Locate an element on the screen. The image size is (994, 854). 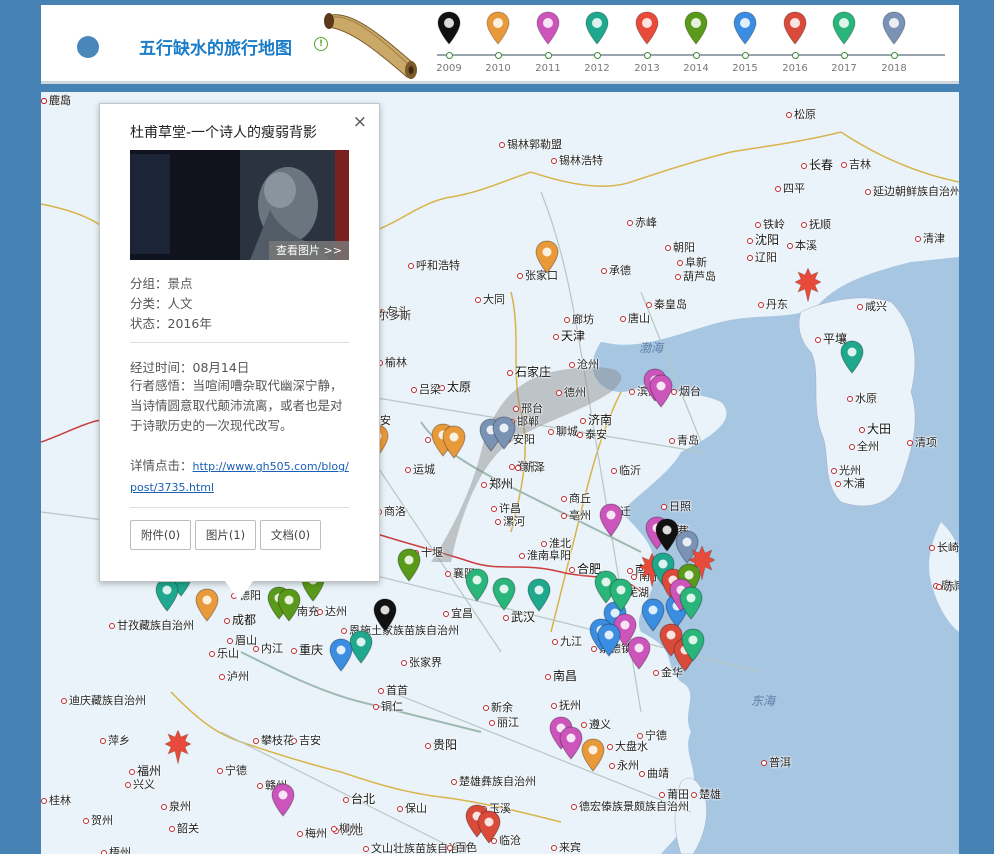
city-label: 郑州 is located at coordinates (497, 483).